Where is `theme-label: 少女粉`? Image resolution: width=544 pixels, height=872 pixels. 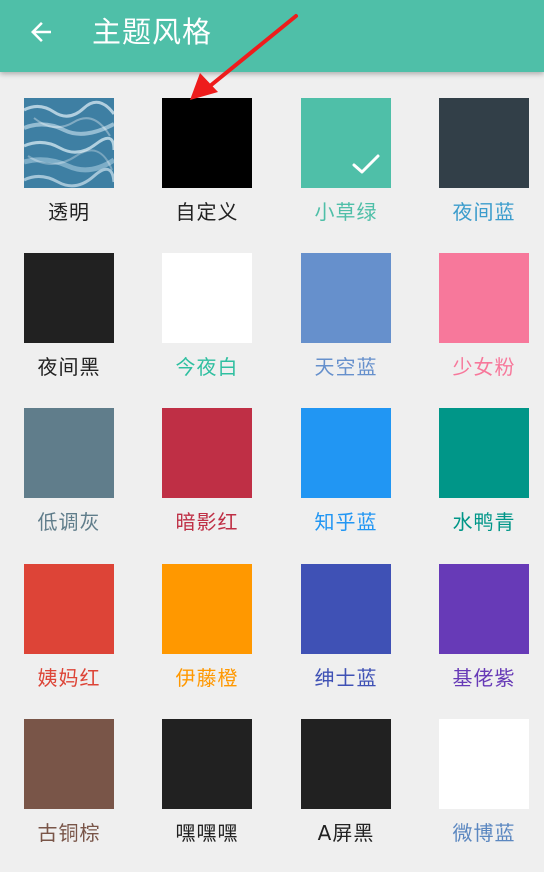 theme-label: 少女粉 is located at coordinates (484, 367).